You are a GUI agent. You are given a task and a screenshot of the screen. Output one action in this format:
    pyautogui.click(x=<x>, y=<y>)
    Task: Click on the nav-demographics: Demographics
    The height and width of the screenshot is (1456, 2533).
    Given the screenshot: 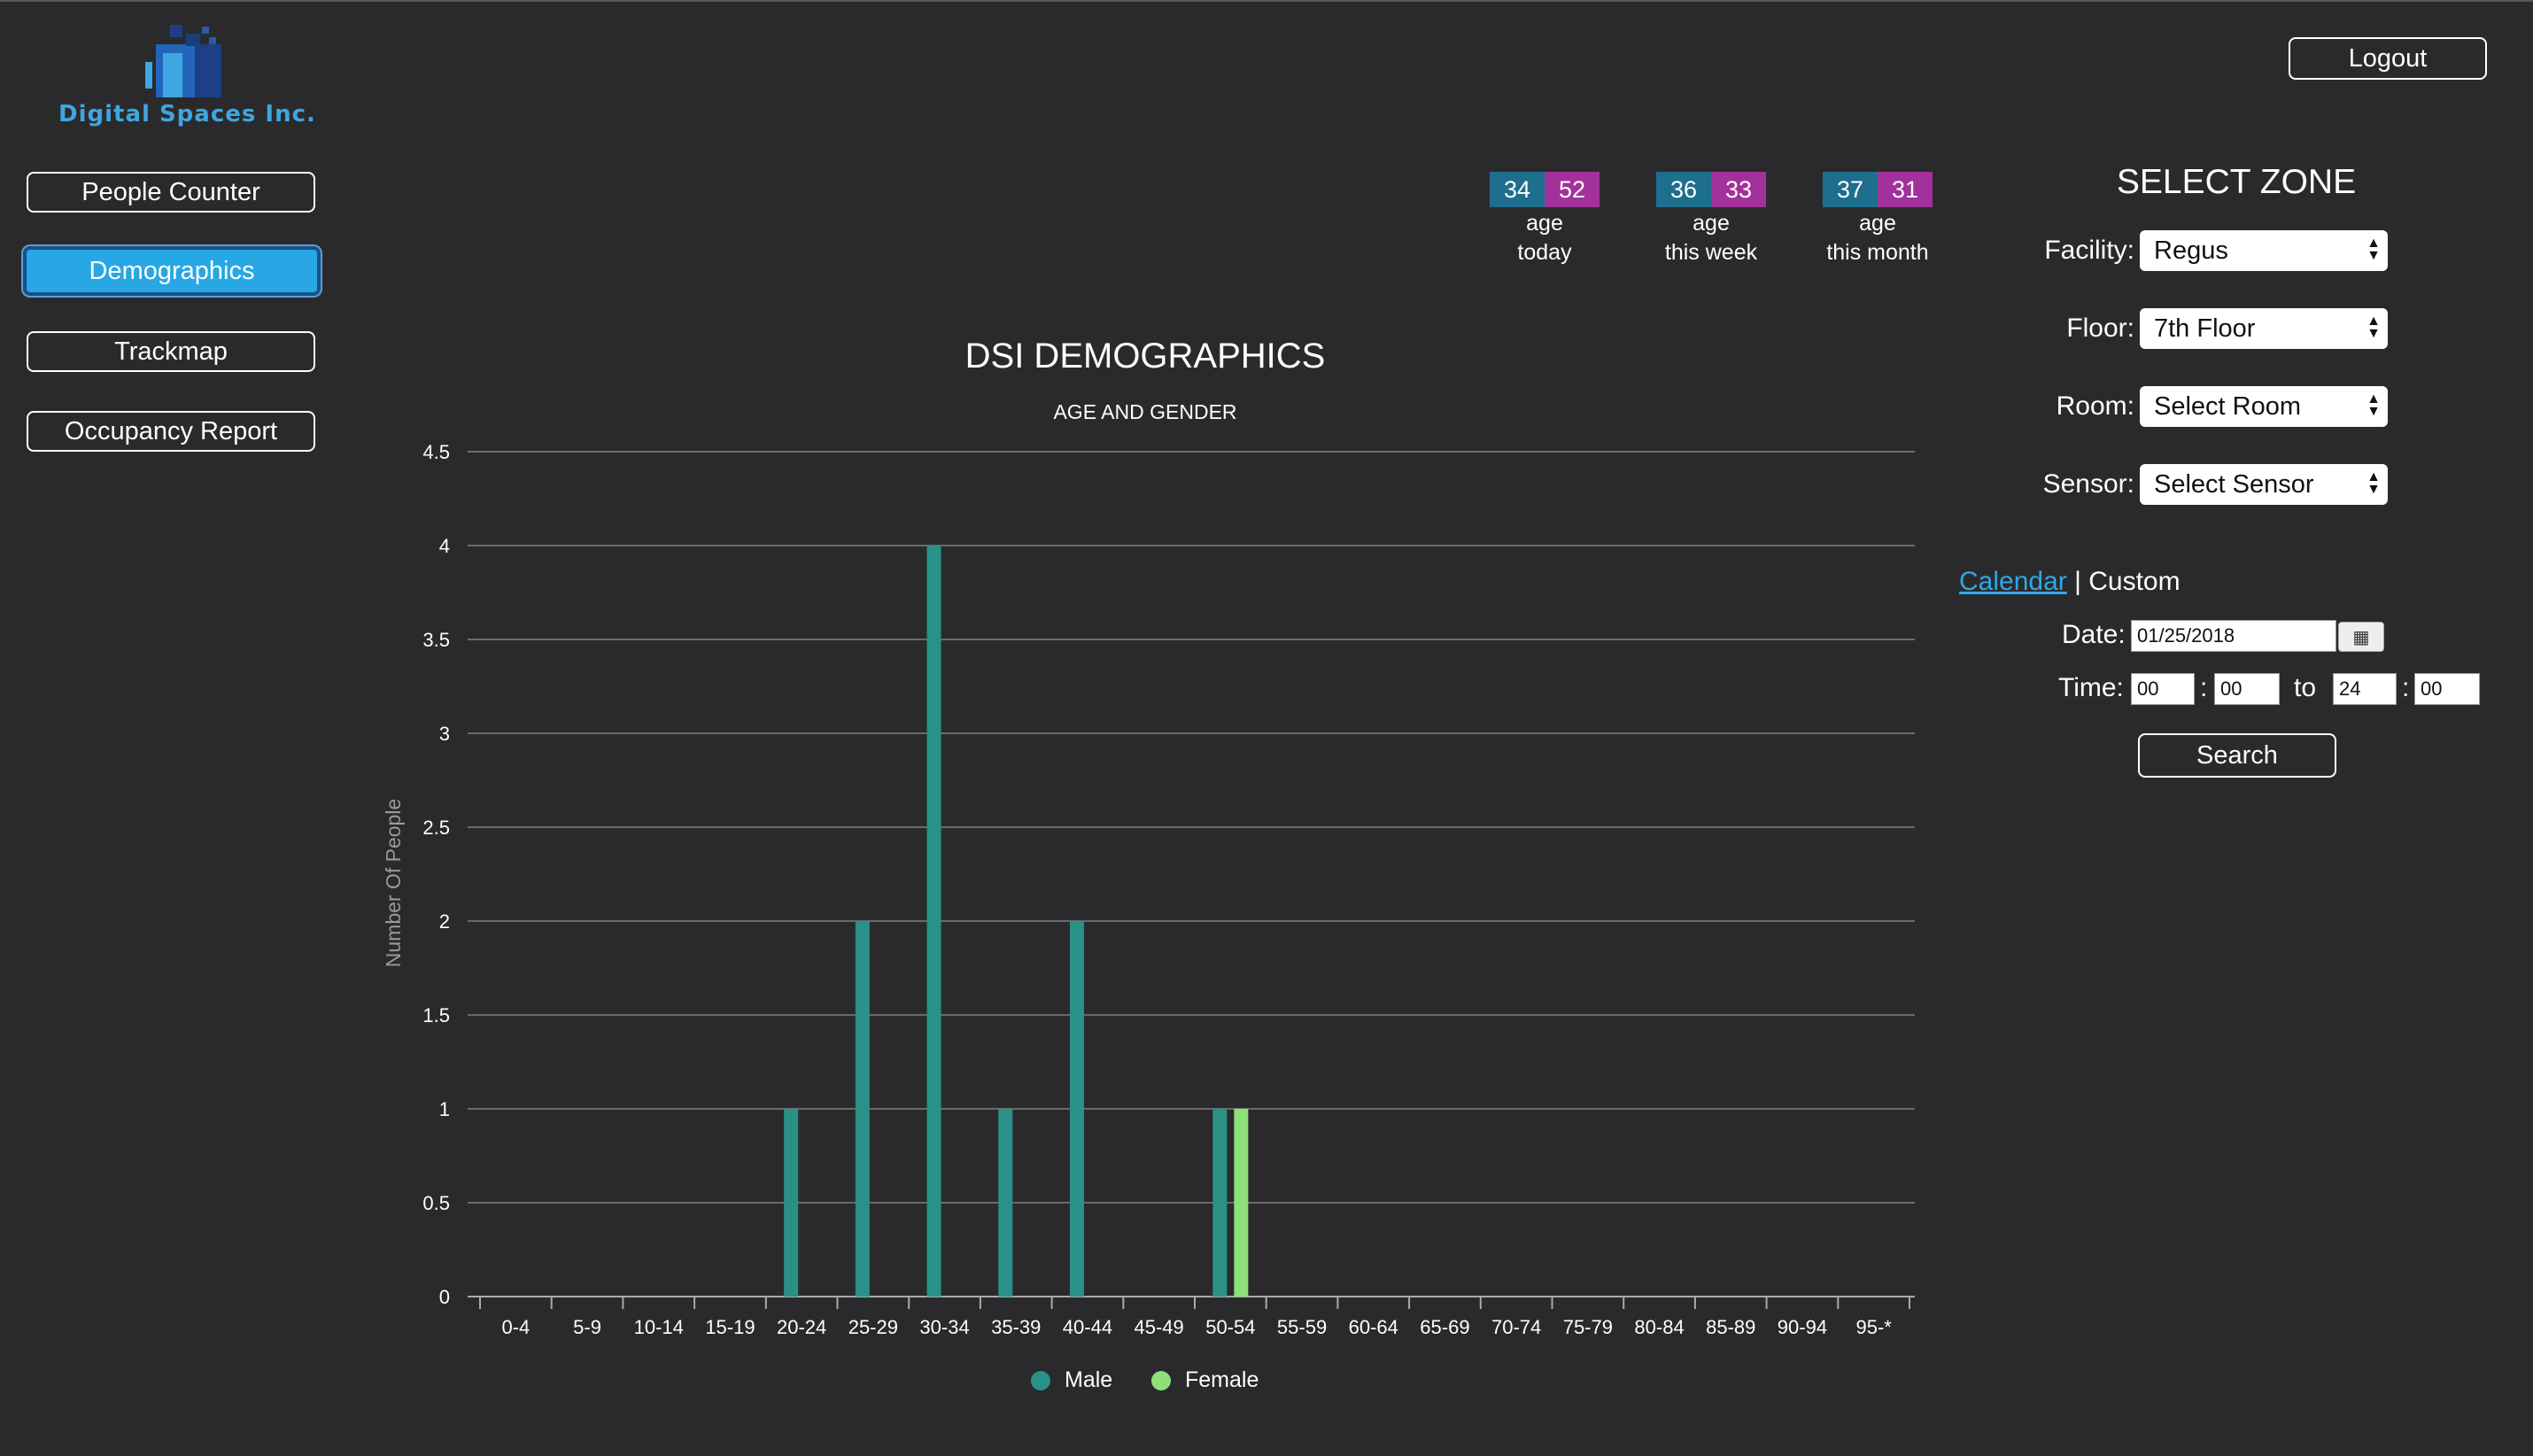 What is the action you would take?
    pyautogui.click(x=172, y=271)
    